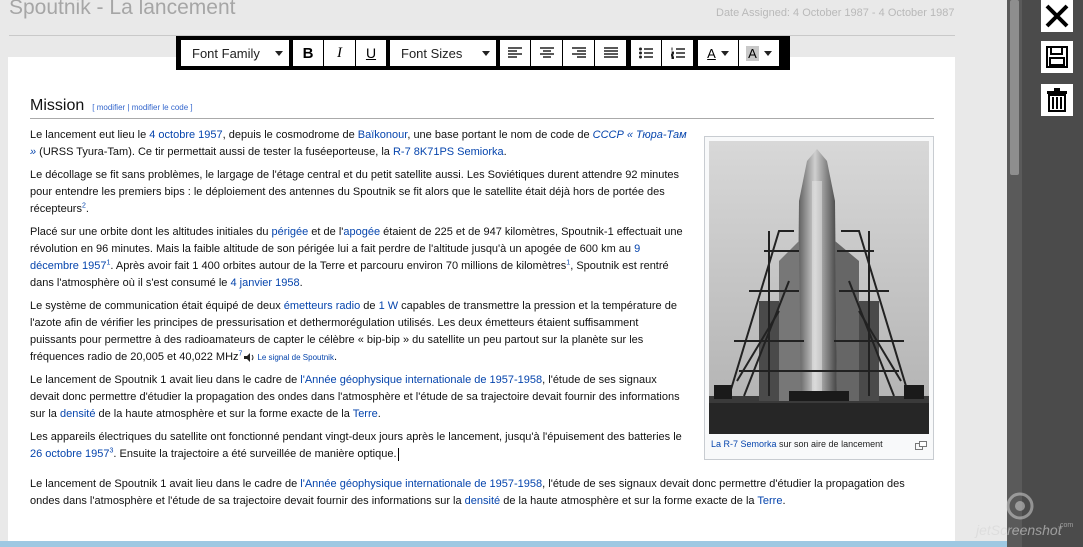 This screenshot has height=547, width=1083. What do you see at coordinates (921, 445) in the screenshot?
I see `enlarge-icon` at bounding box center [921, 445].